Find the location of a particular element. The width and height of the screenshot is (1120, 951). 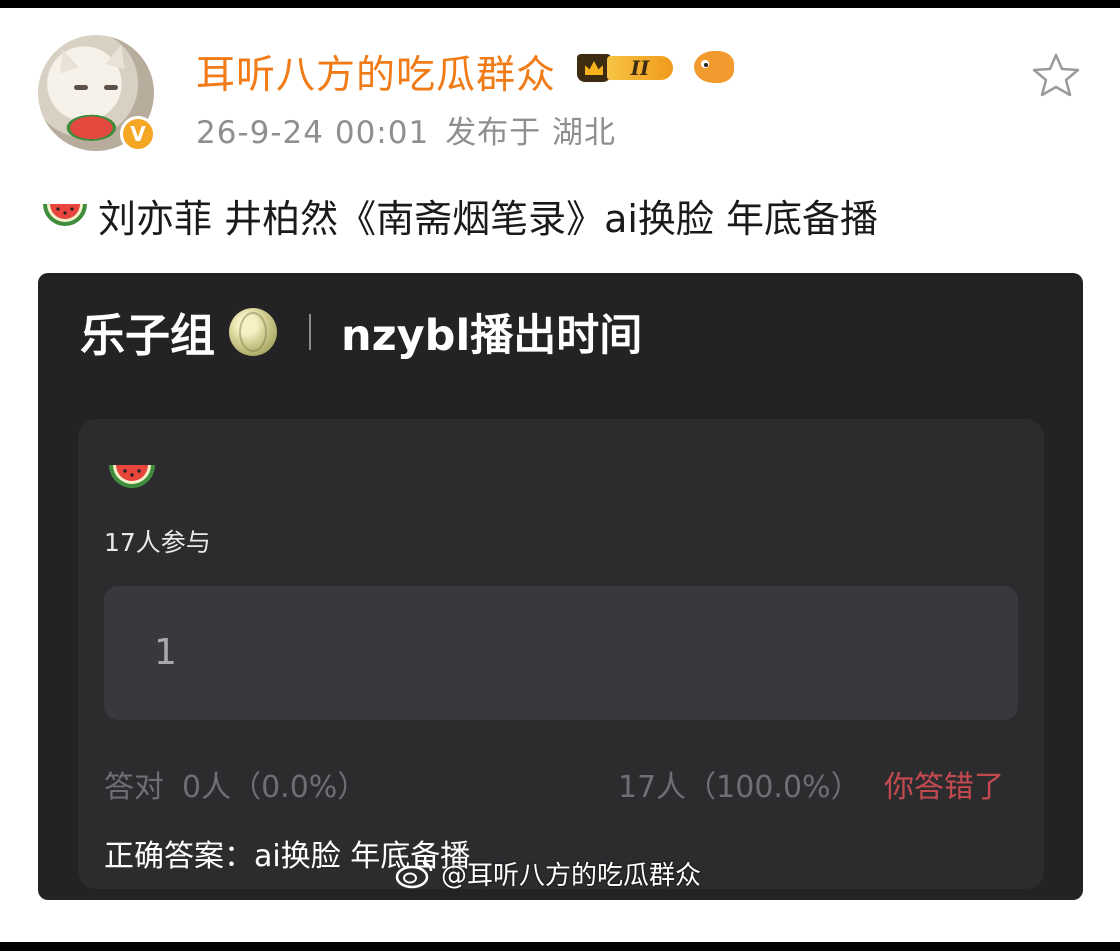

poll-card-header: 乐子组 nzybl播出时间 is located at coordinates (361, 331).